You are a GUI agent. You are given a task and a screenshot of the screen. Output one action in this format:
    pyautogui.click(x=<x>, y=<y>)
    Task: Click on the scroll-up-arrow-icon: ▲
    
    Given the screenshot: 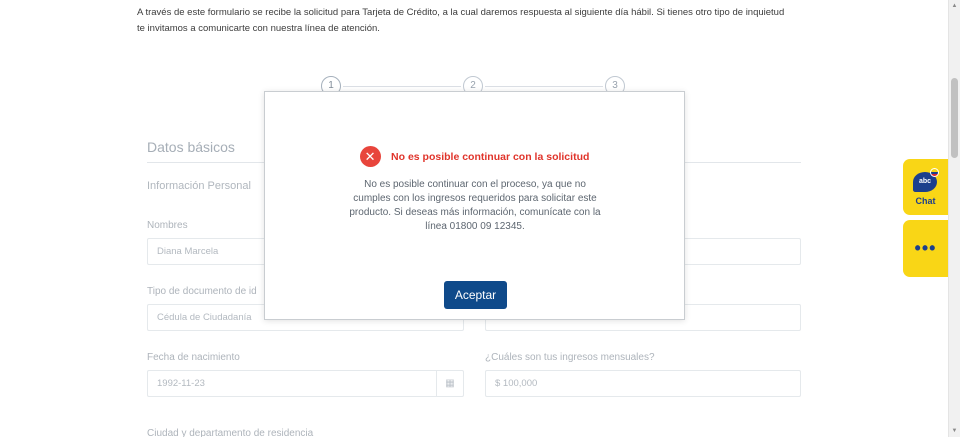 What is the action you would take?
    pyautogui.click(x=954, y=6)
    